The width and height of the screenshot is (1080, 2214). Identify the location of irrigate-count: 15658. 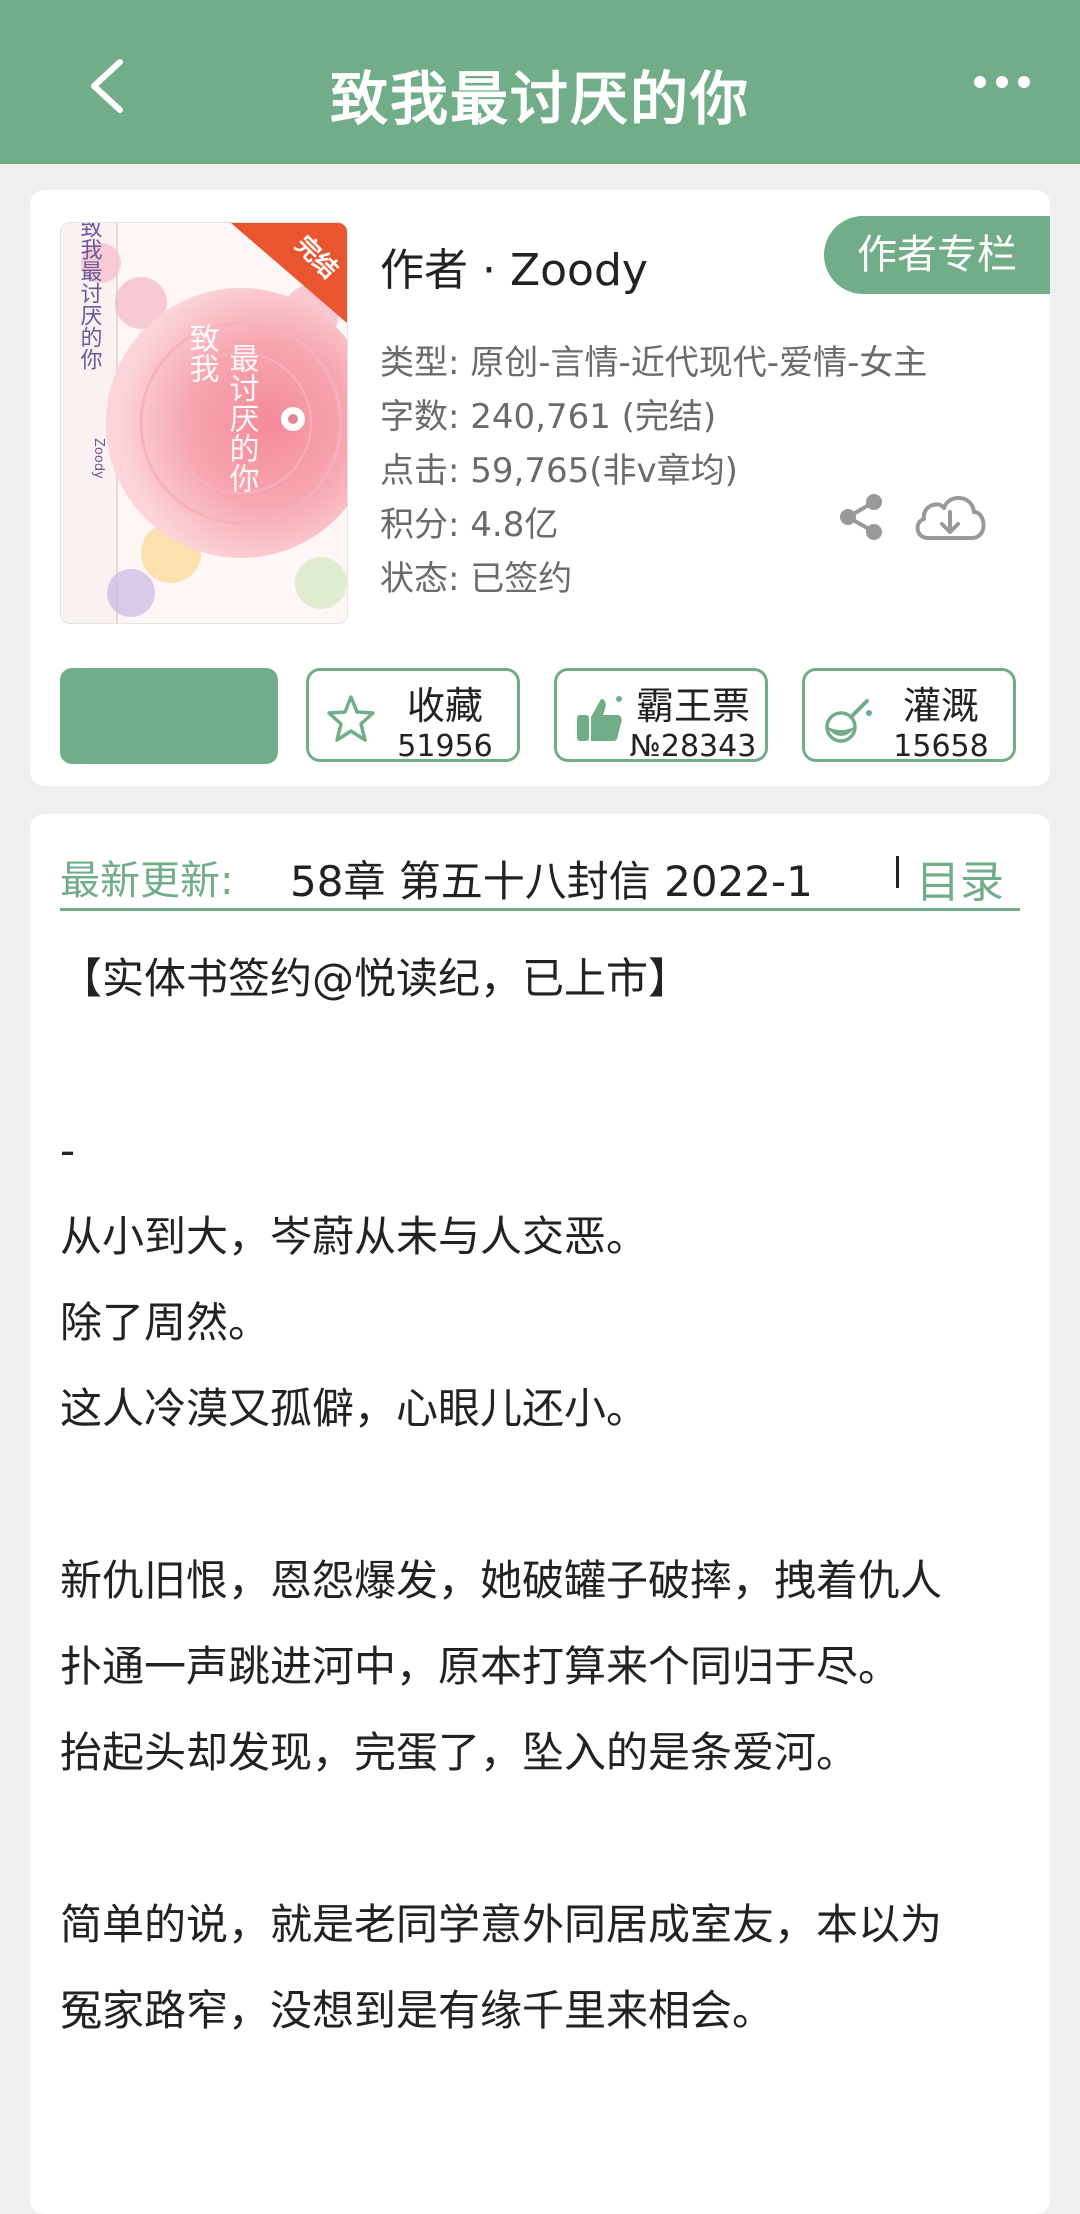
(941, 746).